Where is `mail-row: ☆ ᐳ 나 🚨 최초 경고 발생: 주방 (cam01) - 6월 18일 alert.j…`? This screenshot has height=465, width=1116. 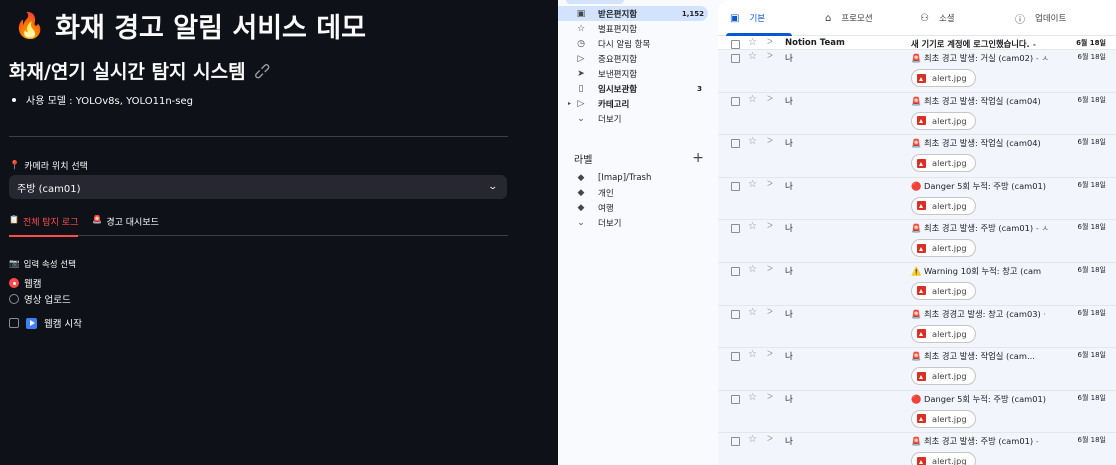 mail-row: ☆ ᐳ 나 🚨 최초 경고 발생: 주방 (cam01) - 6월 18일 alert.j… is located at coordinates (917, 449).